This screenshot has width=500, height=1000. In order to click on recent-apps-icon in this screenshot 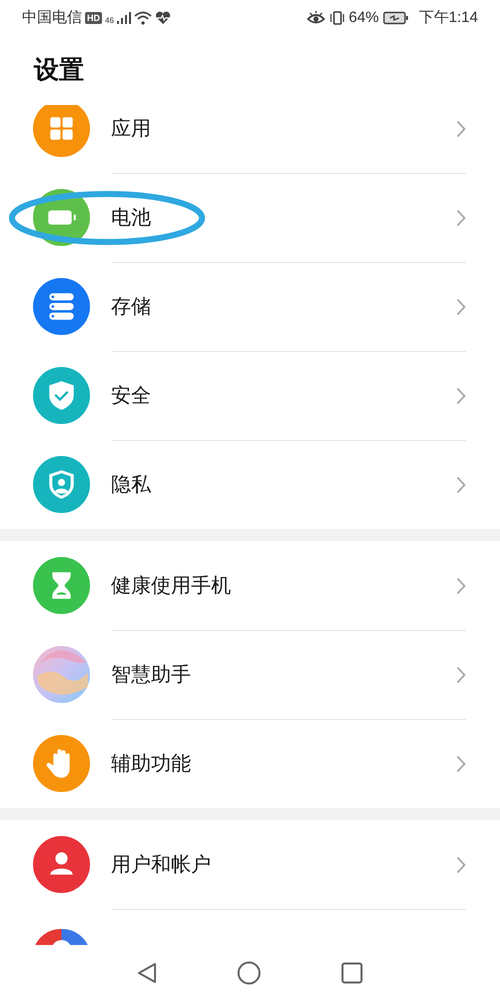, I will do `click(352, 973)`.